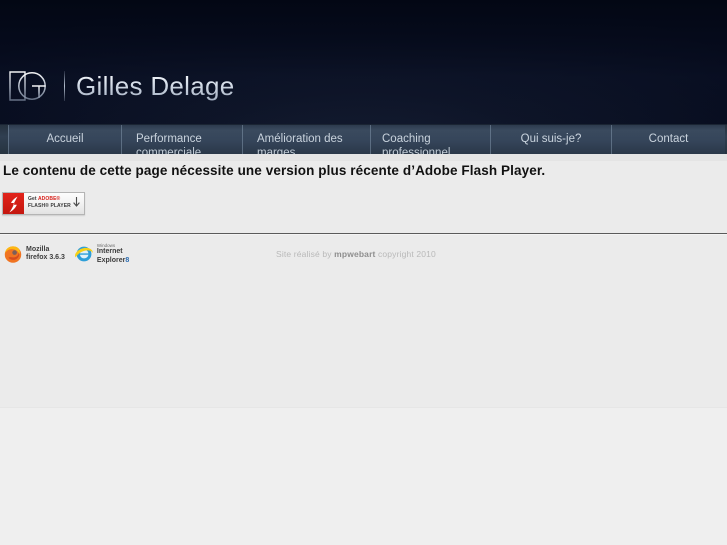  I want to click on logo-divider, so click(64, 86).